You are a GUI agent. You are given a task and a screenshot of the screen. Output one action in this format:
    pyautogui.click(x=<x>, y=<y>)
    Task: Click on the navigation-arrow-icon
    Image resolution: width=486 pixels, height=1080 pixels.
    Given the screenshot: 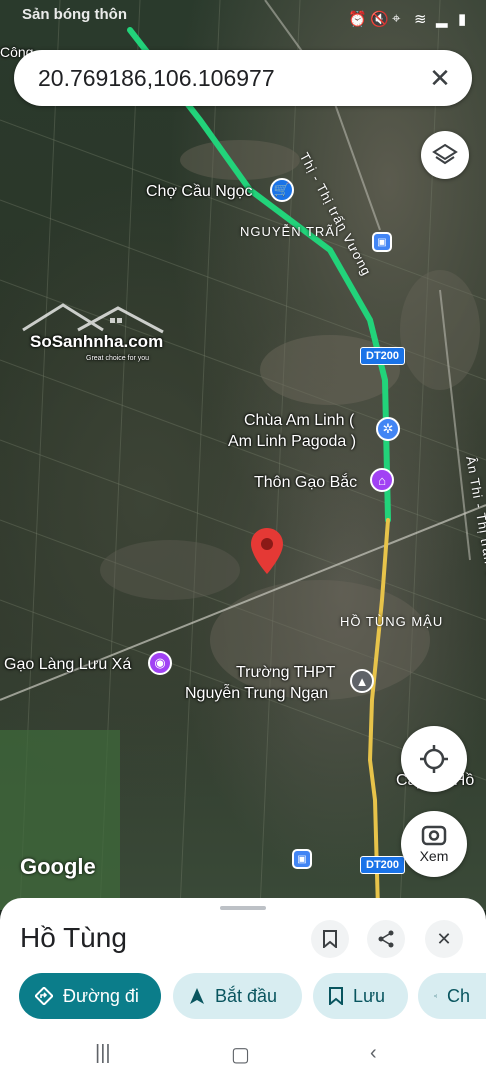 What is the action you would take?
    pyautogui.click(x=197, y=996)
    